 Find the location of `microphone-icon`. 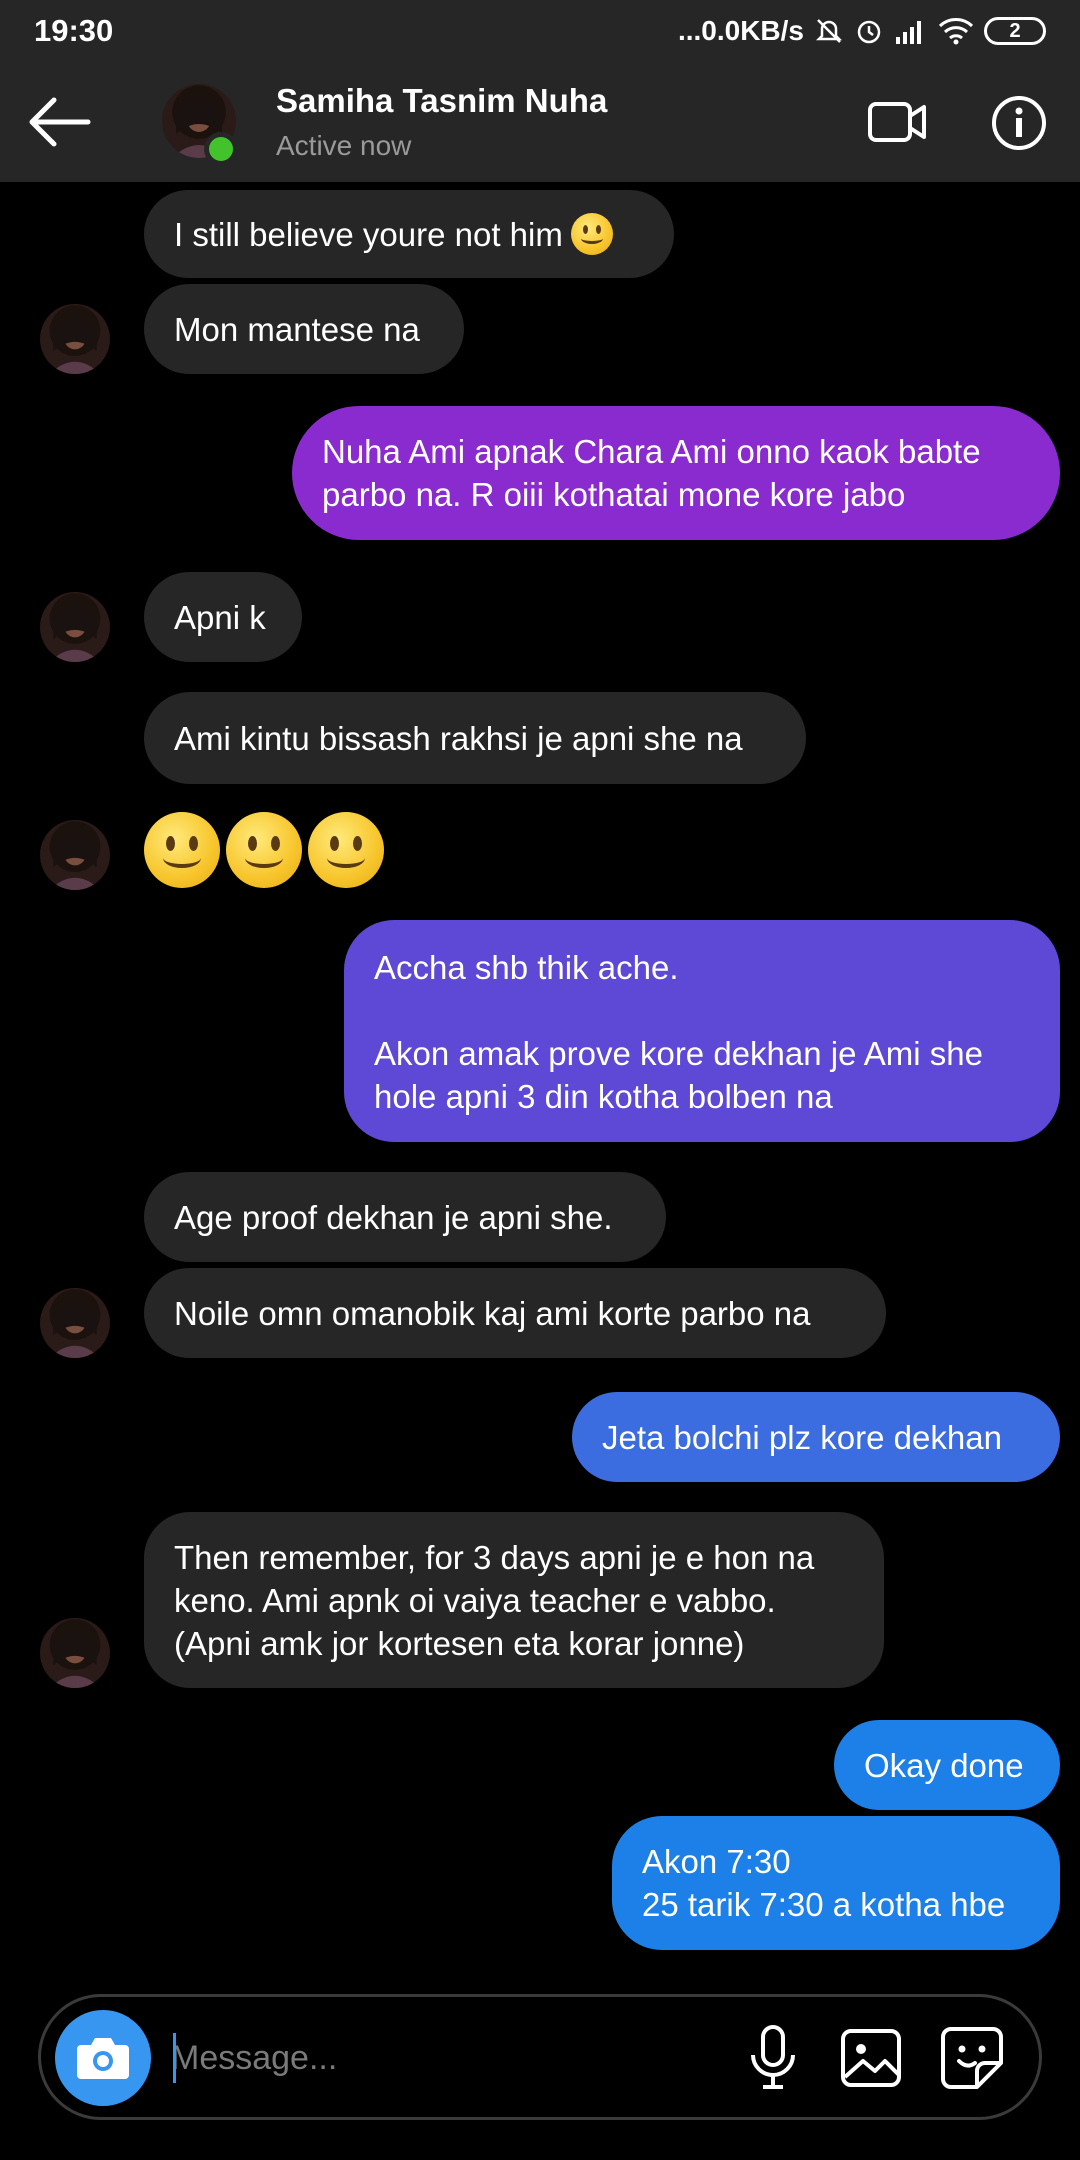

microphone-icon is located at coordinates (773, 2058).